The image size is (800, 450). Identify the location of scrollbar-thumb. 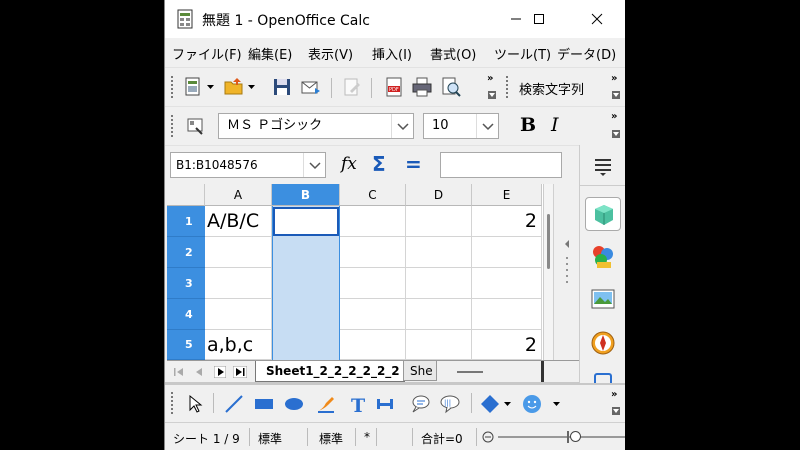
(548, 241).